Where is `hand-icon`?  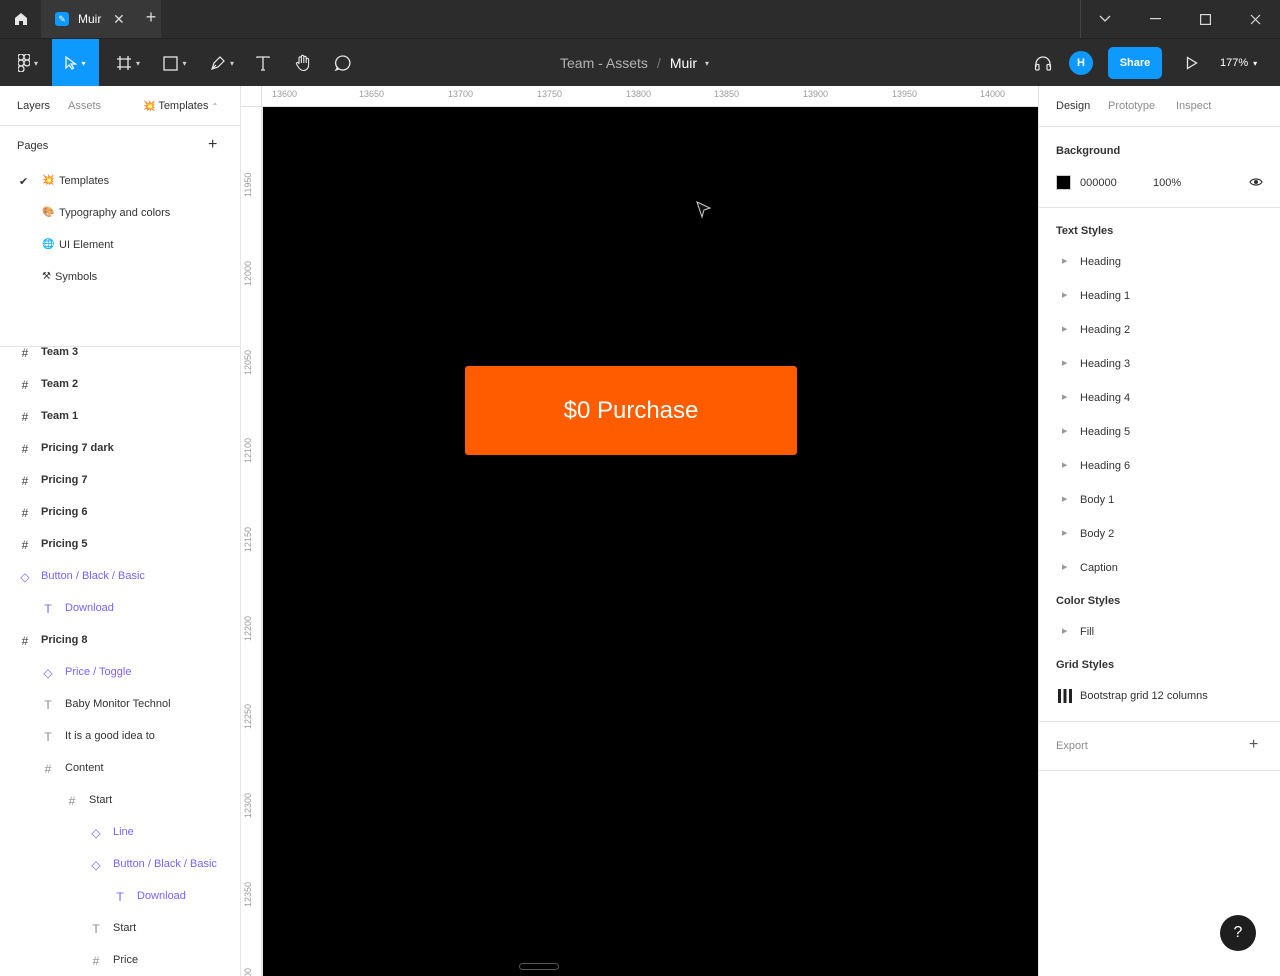 hand-icon is located at coordinates (302, 63).